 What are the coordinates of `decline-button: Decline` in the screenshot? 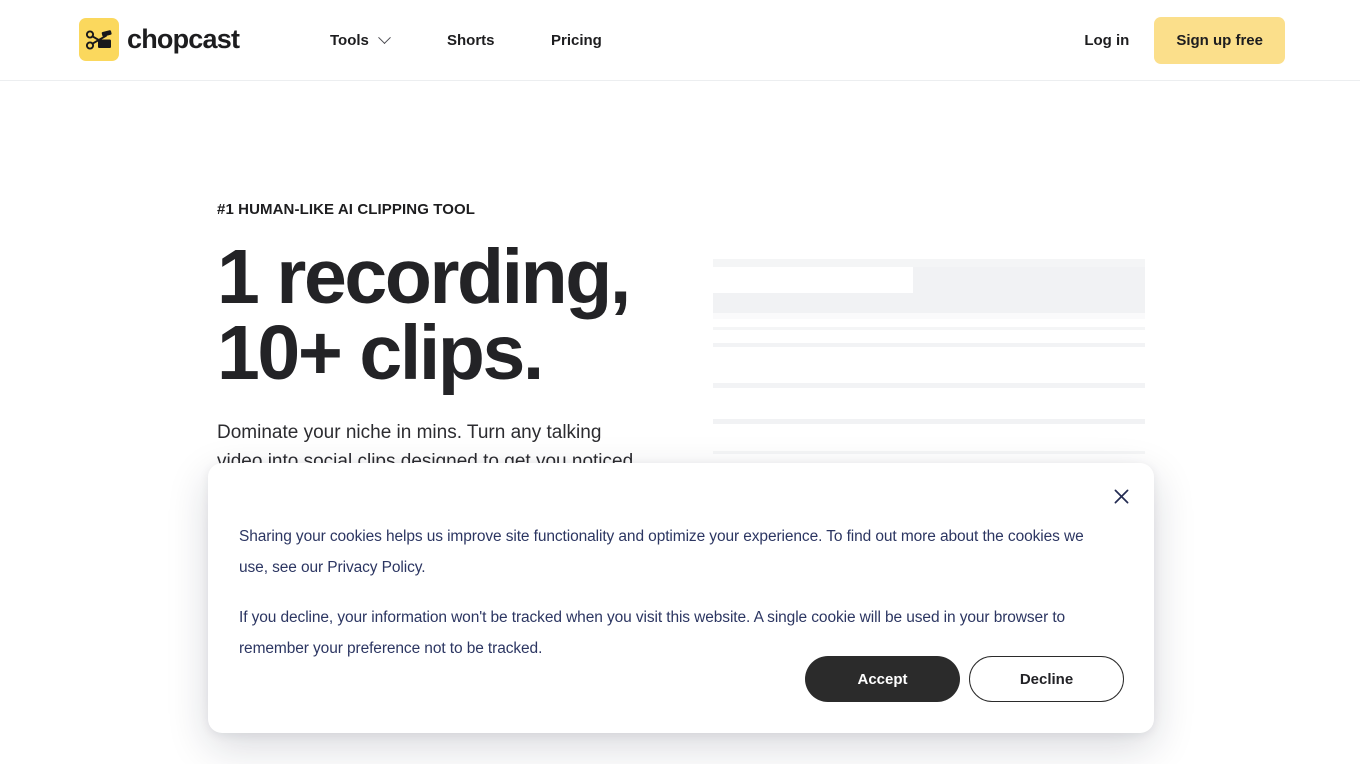 It's located at (1046, 679).